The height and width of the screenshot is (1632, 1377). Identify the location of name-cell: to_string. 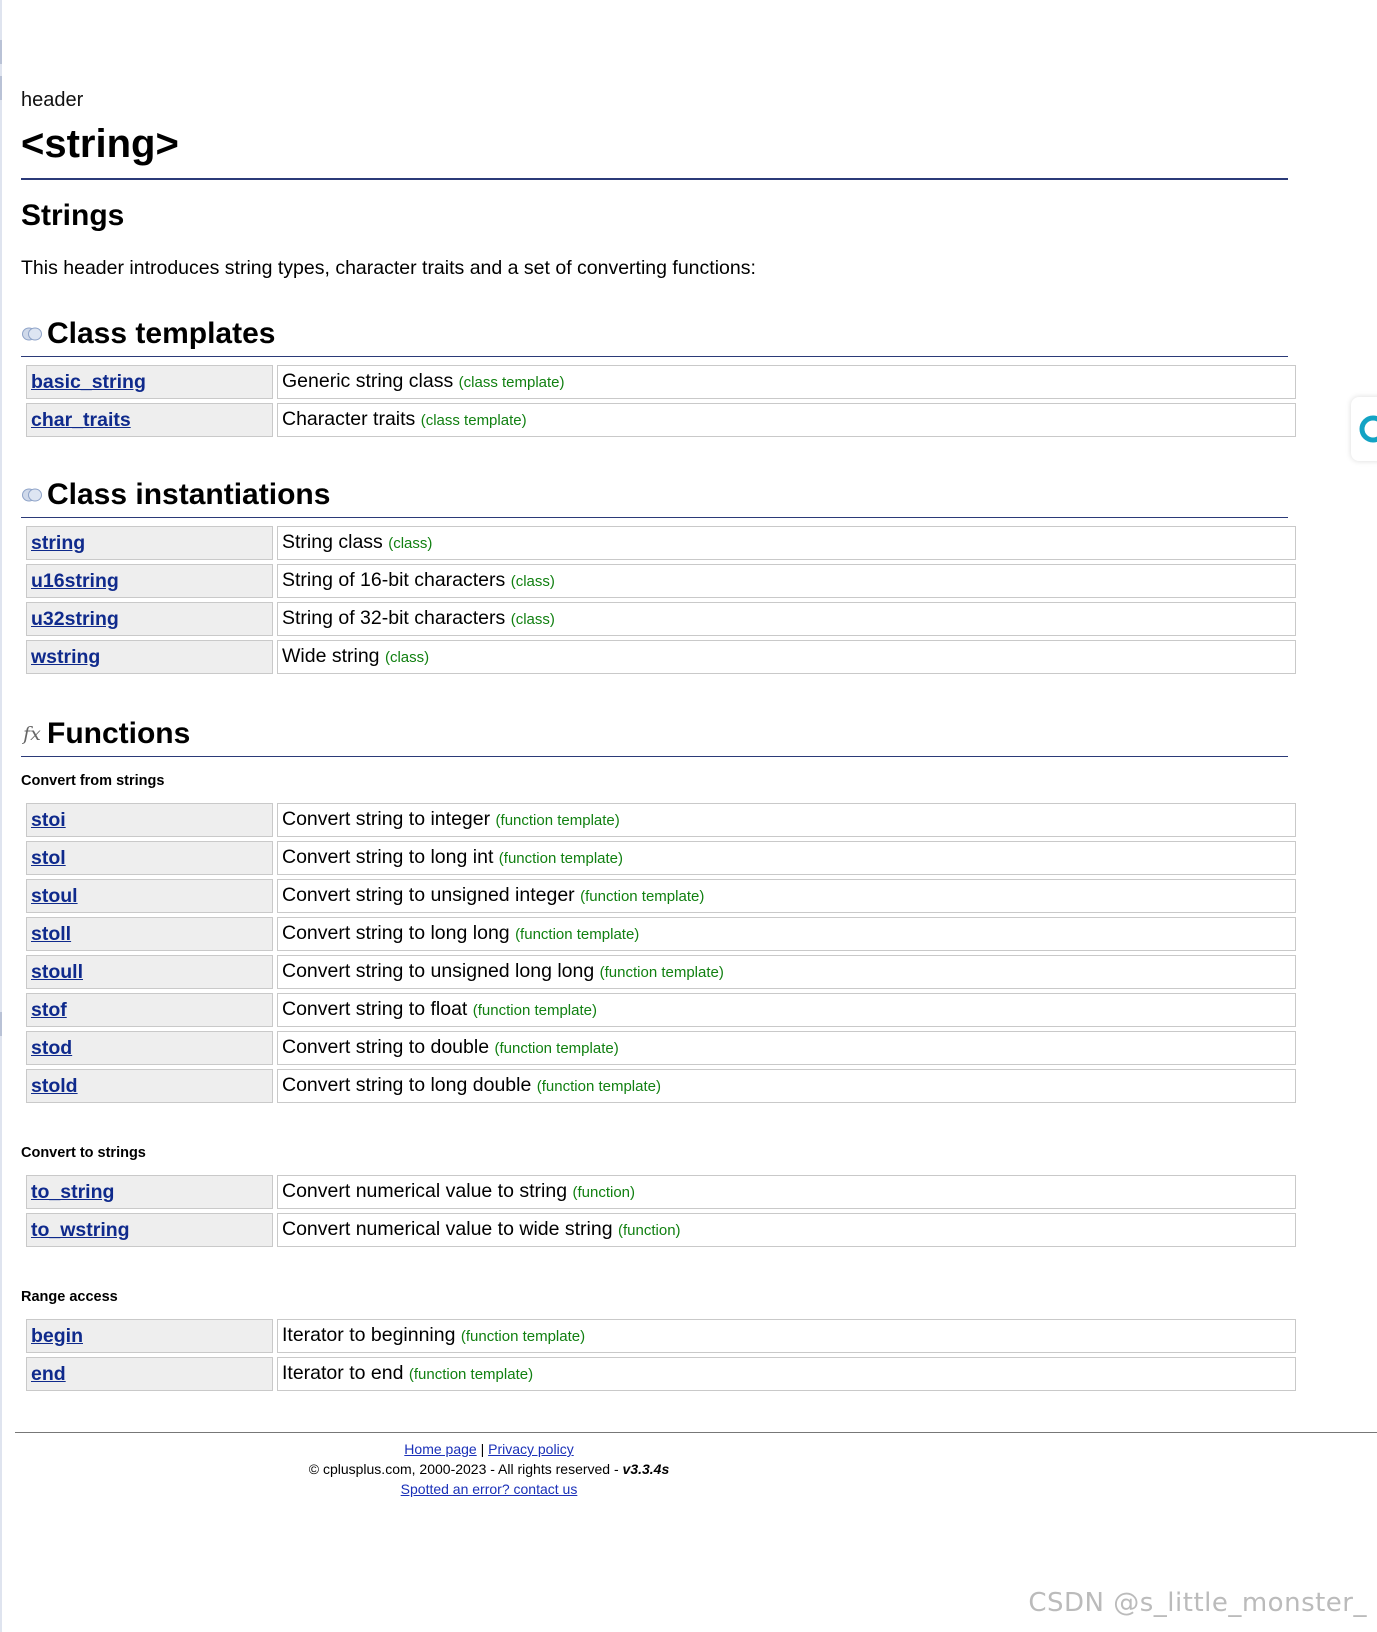
(149, 1192).